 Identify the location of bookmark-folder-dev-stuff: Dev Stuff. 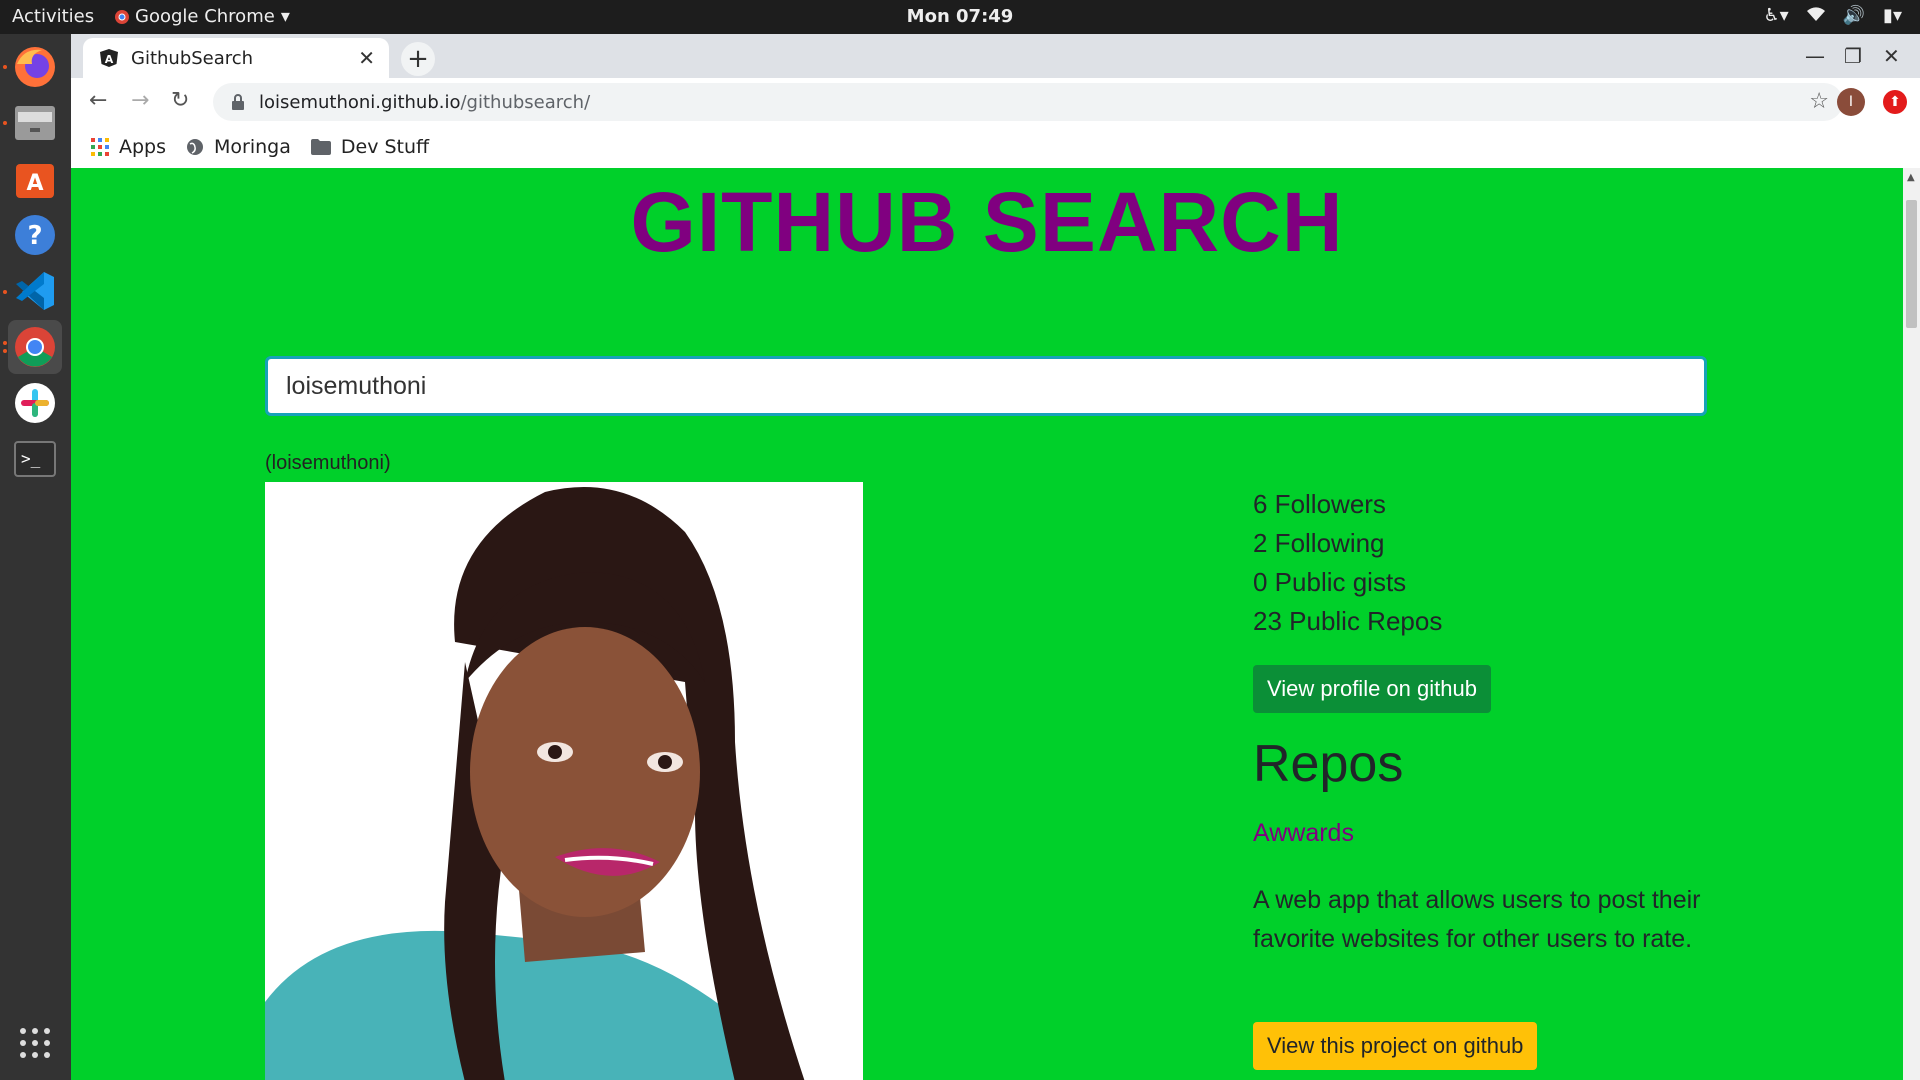
(370, 147).